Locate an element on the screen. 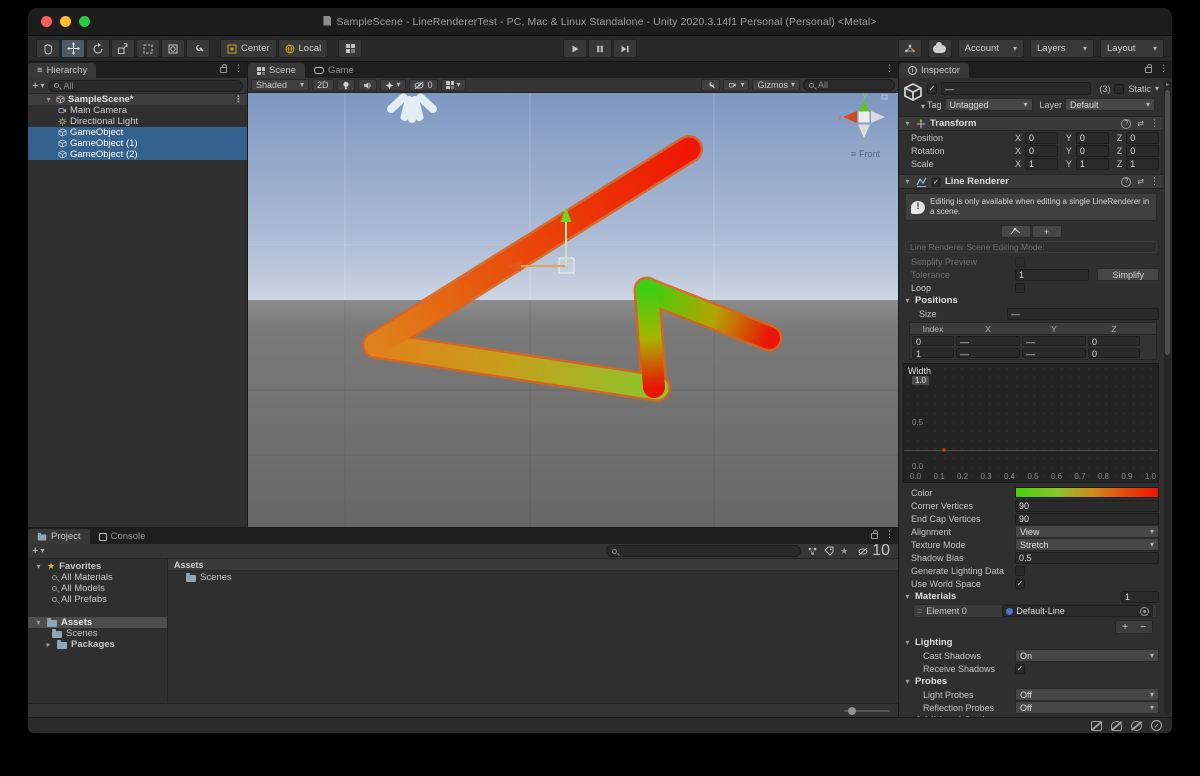  scene-grid-dropdown: ▾ is located at coordinates (453, 85).